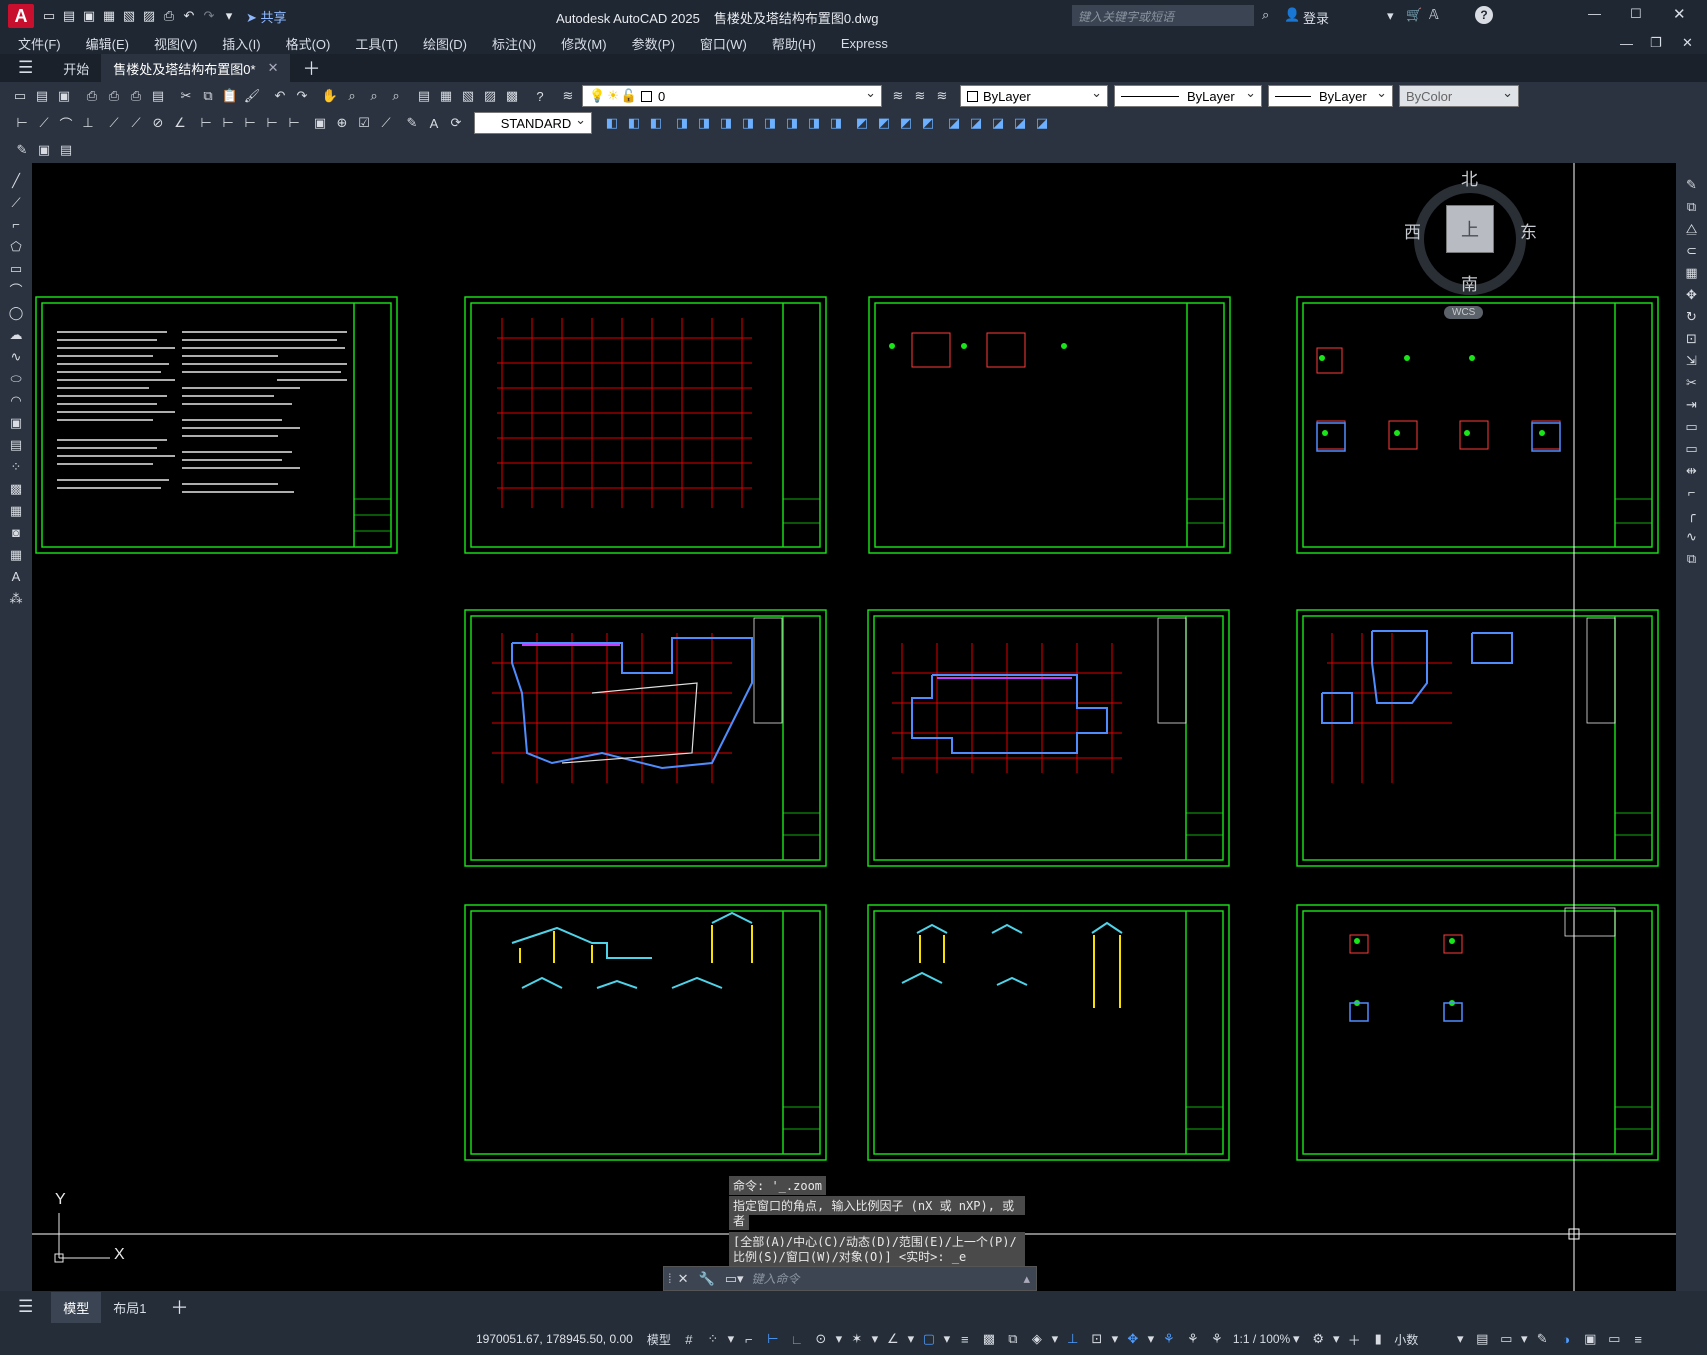 This screenshot has height=1355, width=1707. What do you see at coordinates (1188, 96) in the screenshot?
I see `linetype-dropdown: ByLayer` at bounding box center [1188, 96].